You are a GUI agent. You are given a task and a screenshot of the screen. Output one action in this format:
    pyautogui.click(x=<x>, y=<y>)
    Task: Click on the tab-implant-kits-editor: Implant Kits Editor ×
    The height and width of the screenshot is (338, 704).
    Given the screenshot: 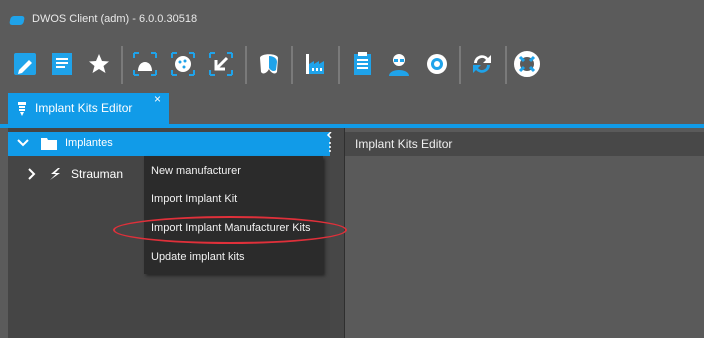 What is the action you would take?
    pyautogui.click(x=88, y=108)
    